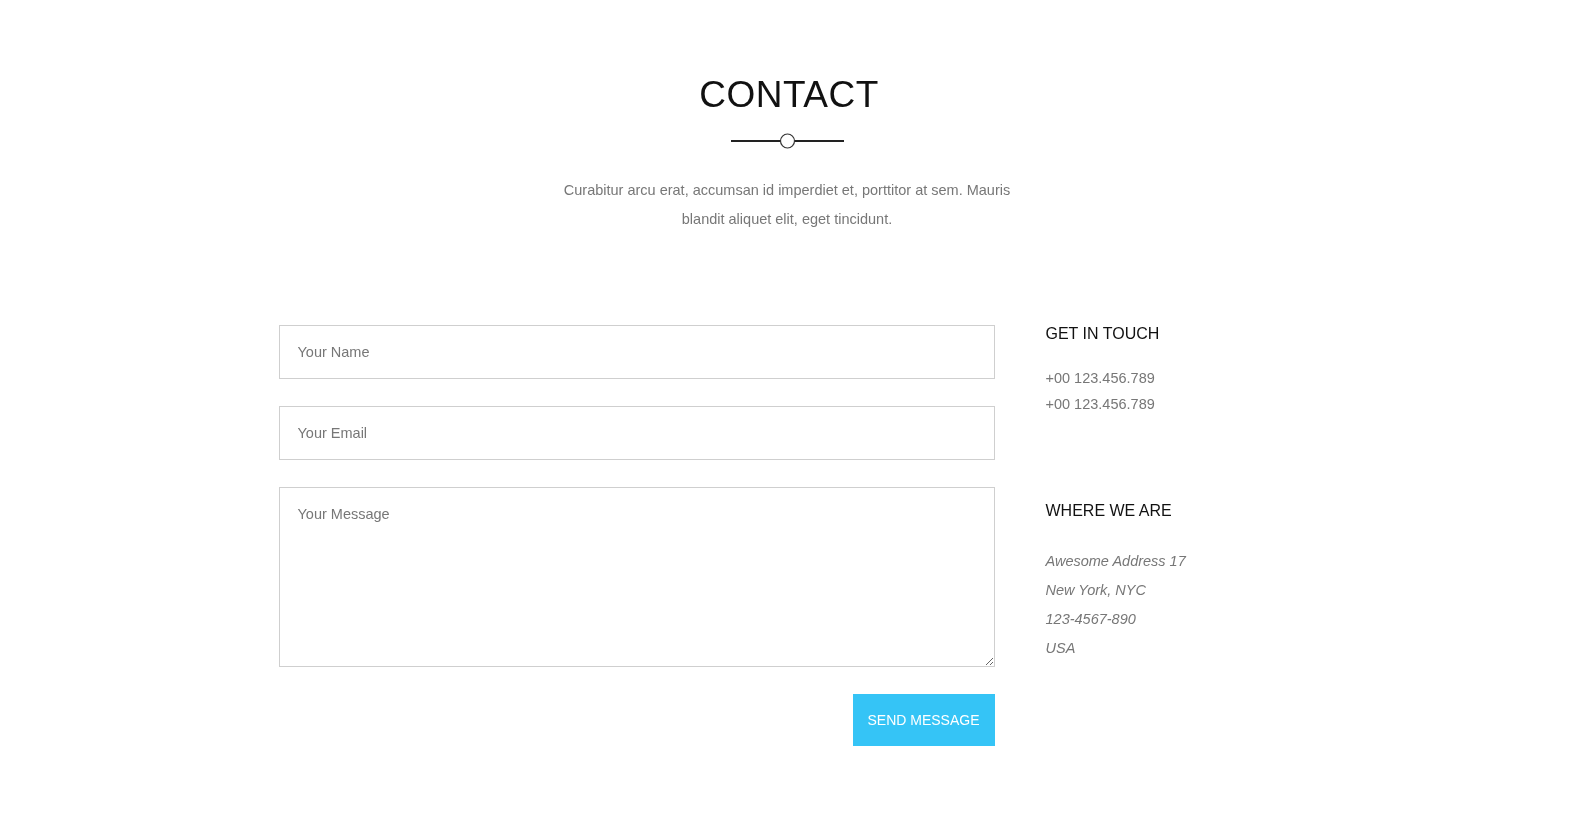 Image resolution: width=1574 pixels, height=815 pixels. I want to click on address-line: 123-4567-890, so click(1090, 619).